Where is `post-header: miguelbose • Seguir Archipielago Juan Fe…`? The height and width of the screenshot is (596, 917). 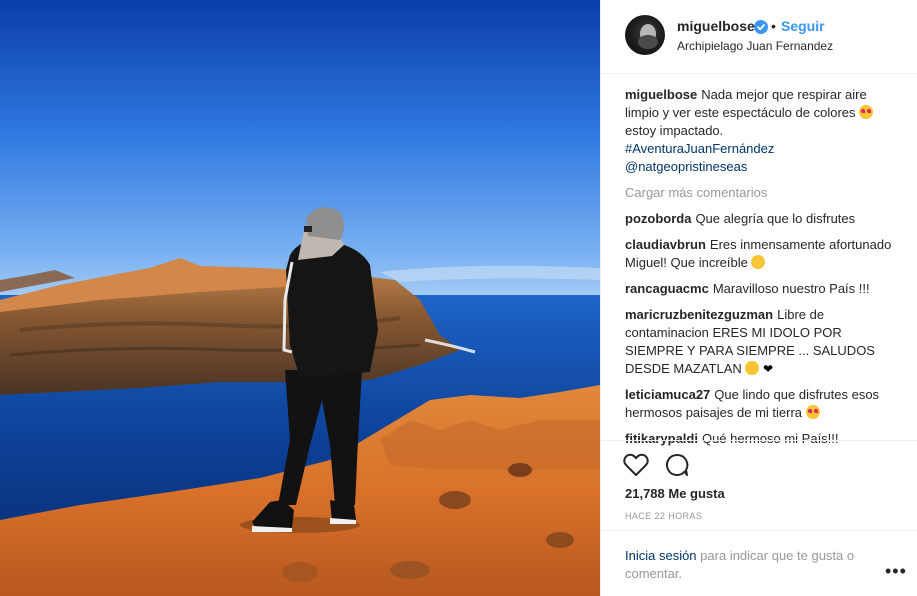 post-header: miguelbose • Seguir Archipielago Juan Fe… is located at coordinates (759, 37).